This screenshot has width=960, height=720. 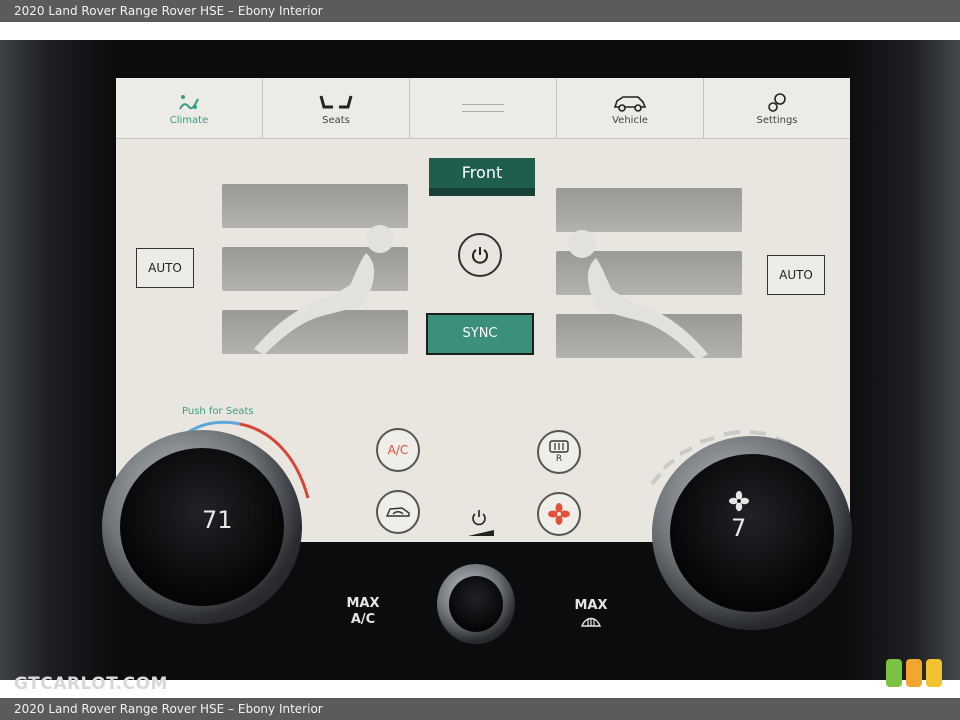 I want to click on tab-drawer, so click(x=483, y=108).